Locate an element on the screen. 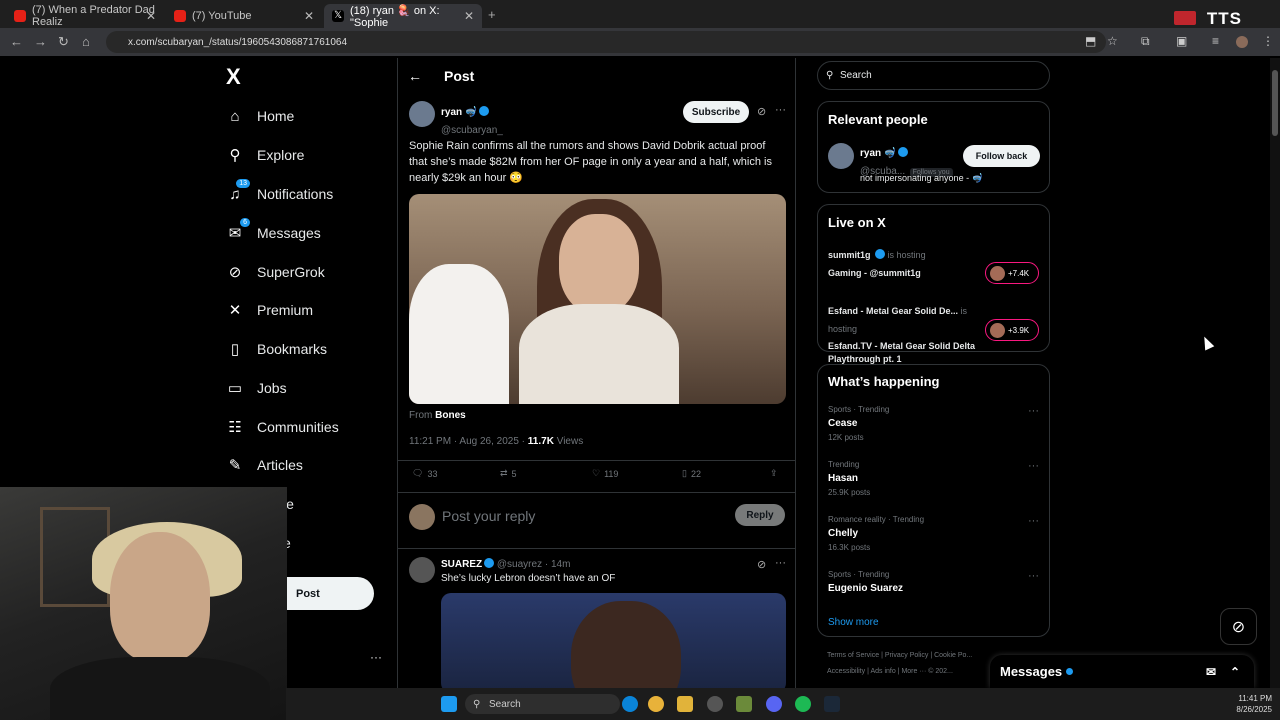  menu-icon: ⋮ is located at coordinates (1268, 41).